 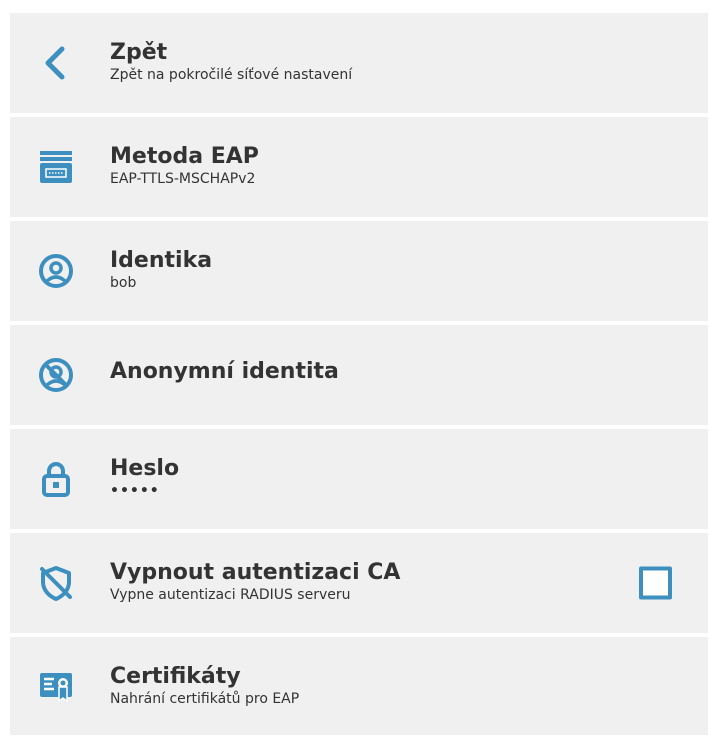 What do you see at coordinates (205, 699) in the screenshot?
I see `certificates-subtitle: Nahrání certifikátů pro EAP` at bounding box center [205, 699].